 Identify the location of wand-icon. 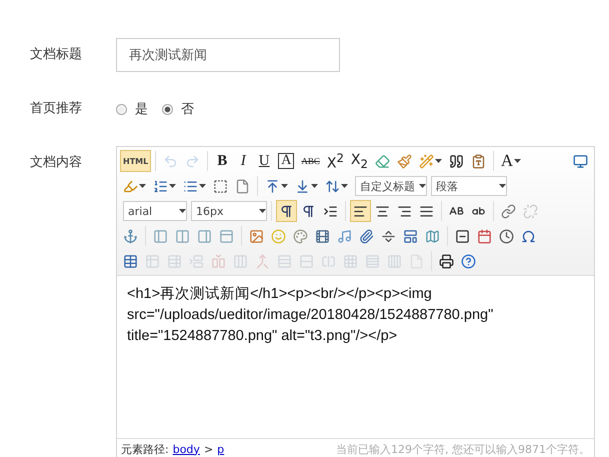
(426, 161).